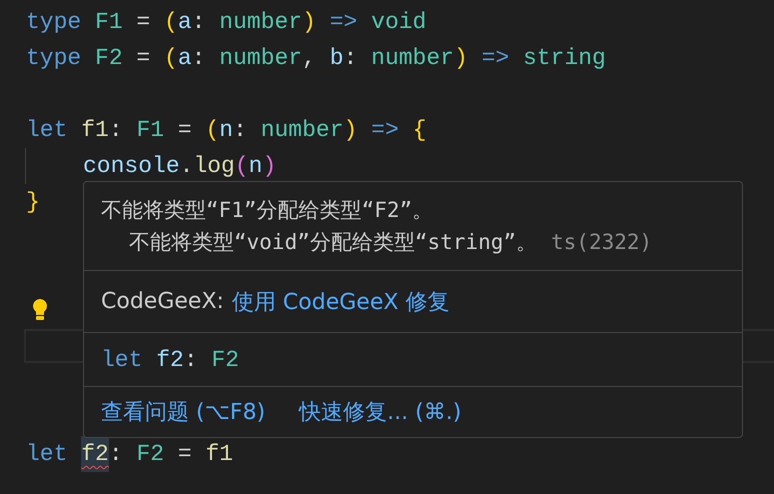 The height and width of the screenshot is (494, 774). I want to click on code-token: {, so click(419, 130).